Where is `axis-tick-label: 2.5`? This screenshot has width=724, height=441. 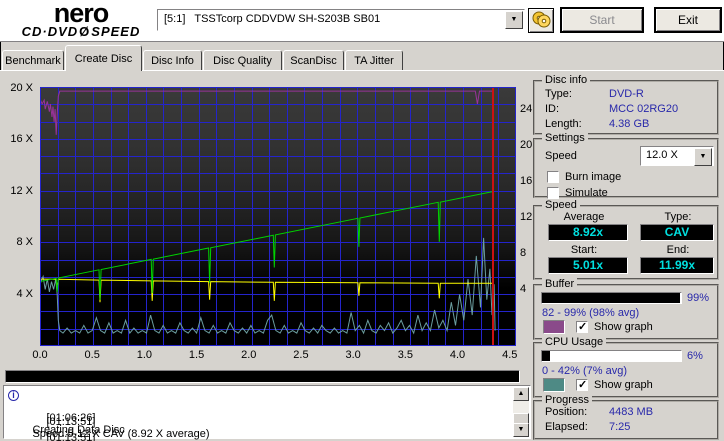 axis-tick-label: 2.5 is located at coordinates (301, 355).